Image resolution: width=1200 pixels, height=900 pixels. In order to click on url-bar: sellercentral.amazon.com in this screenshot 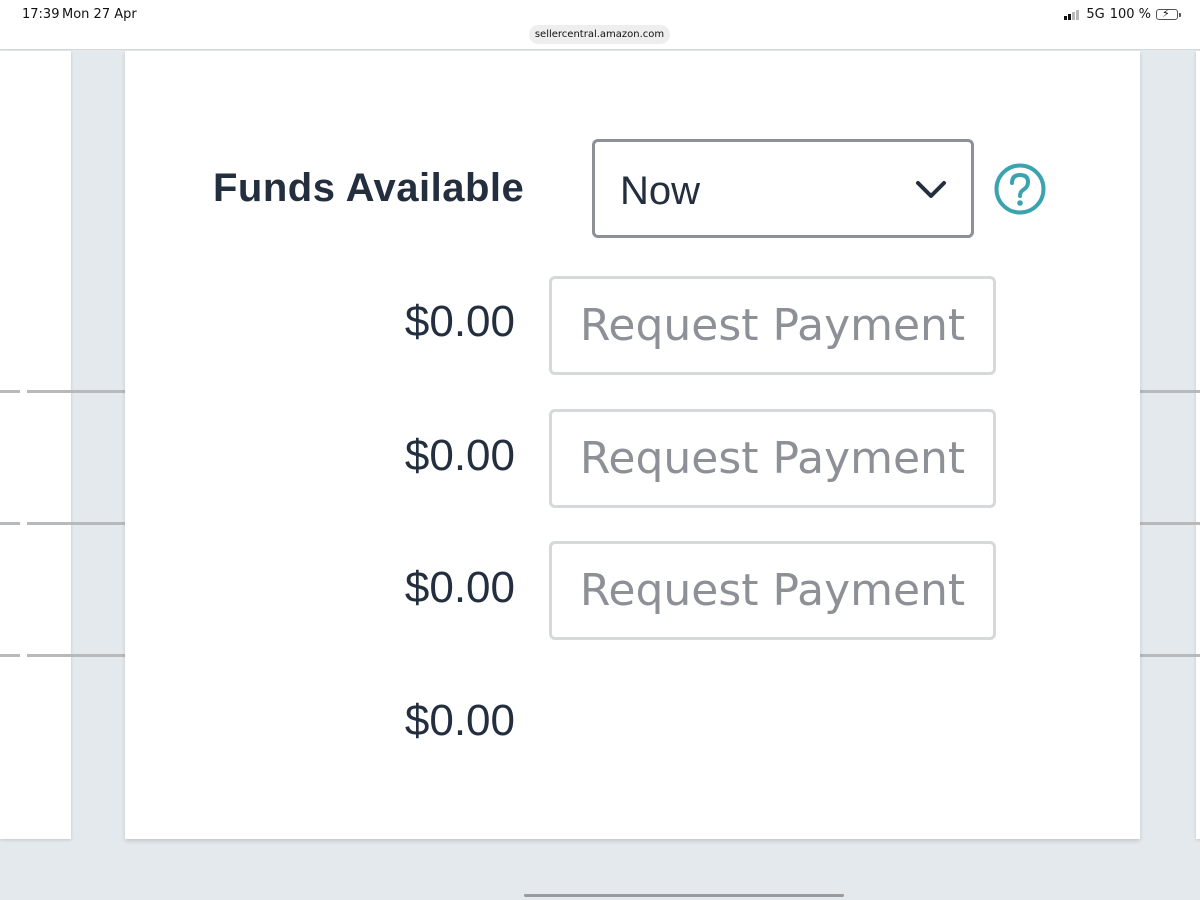, I will do `click(599, 34)`.